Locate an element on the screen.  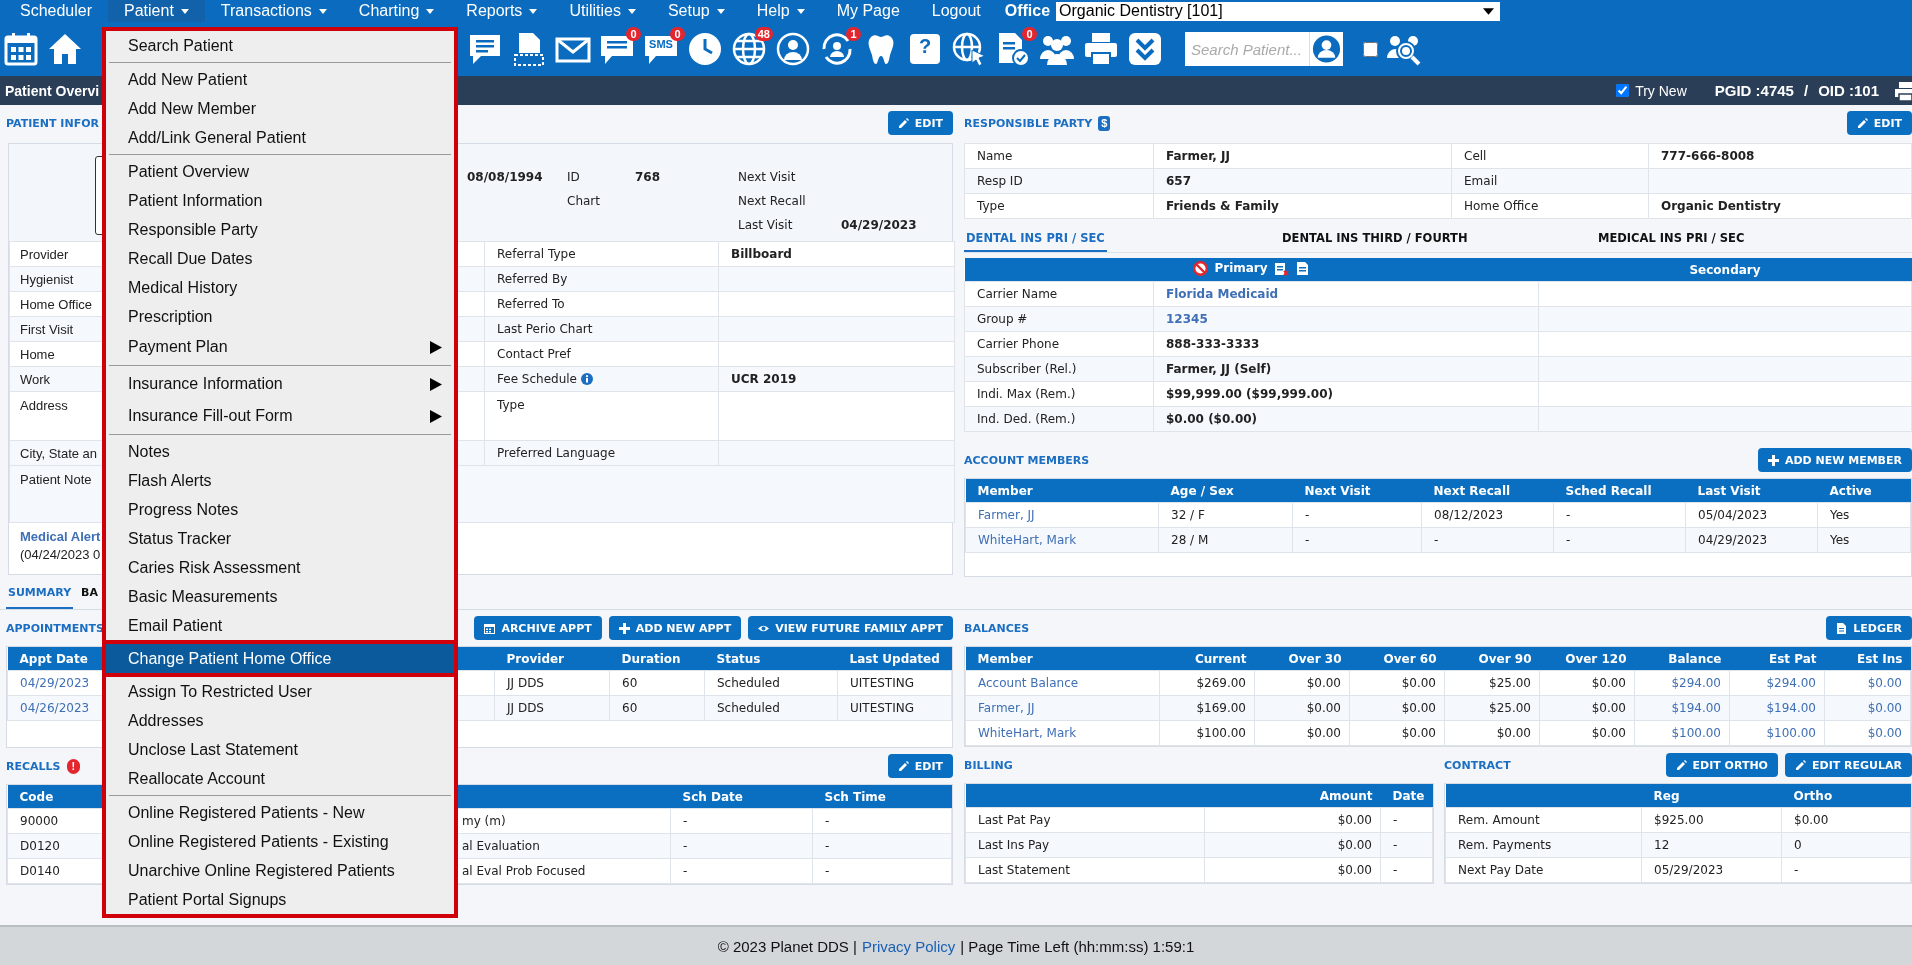
menu-item: Insurance Fill-out Form is located at coordinates (280, 416).